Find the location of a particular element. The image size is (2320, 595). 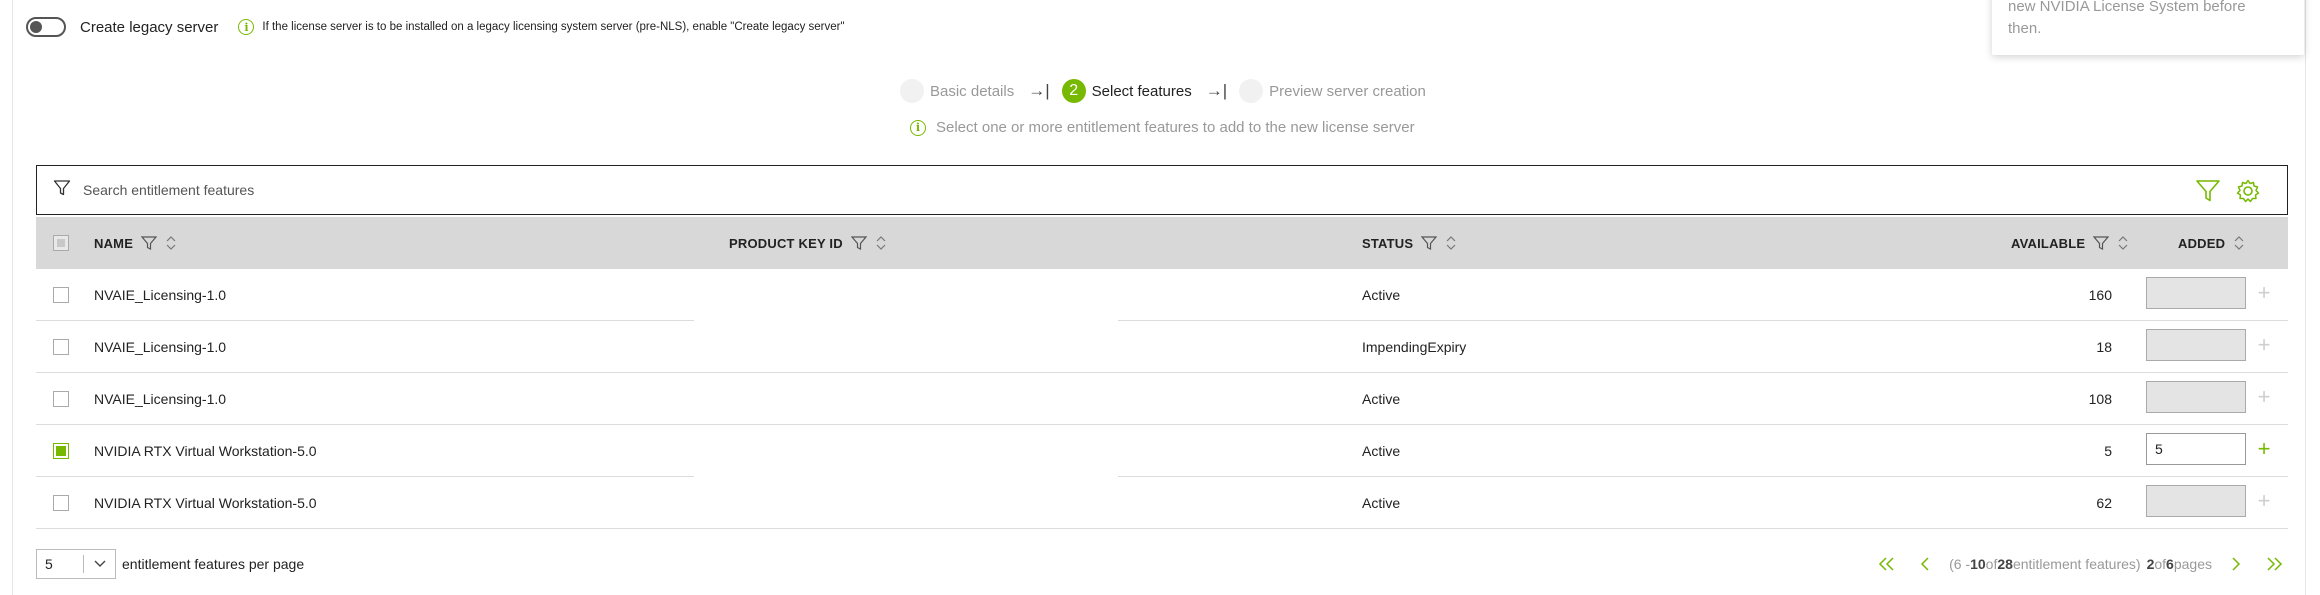

column-header-status: STATUS is located at coordinates (1409, 243).